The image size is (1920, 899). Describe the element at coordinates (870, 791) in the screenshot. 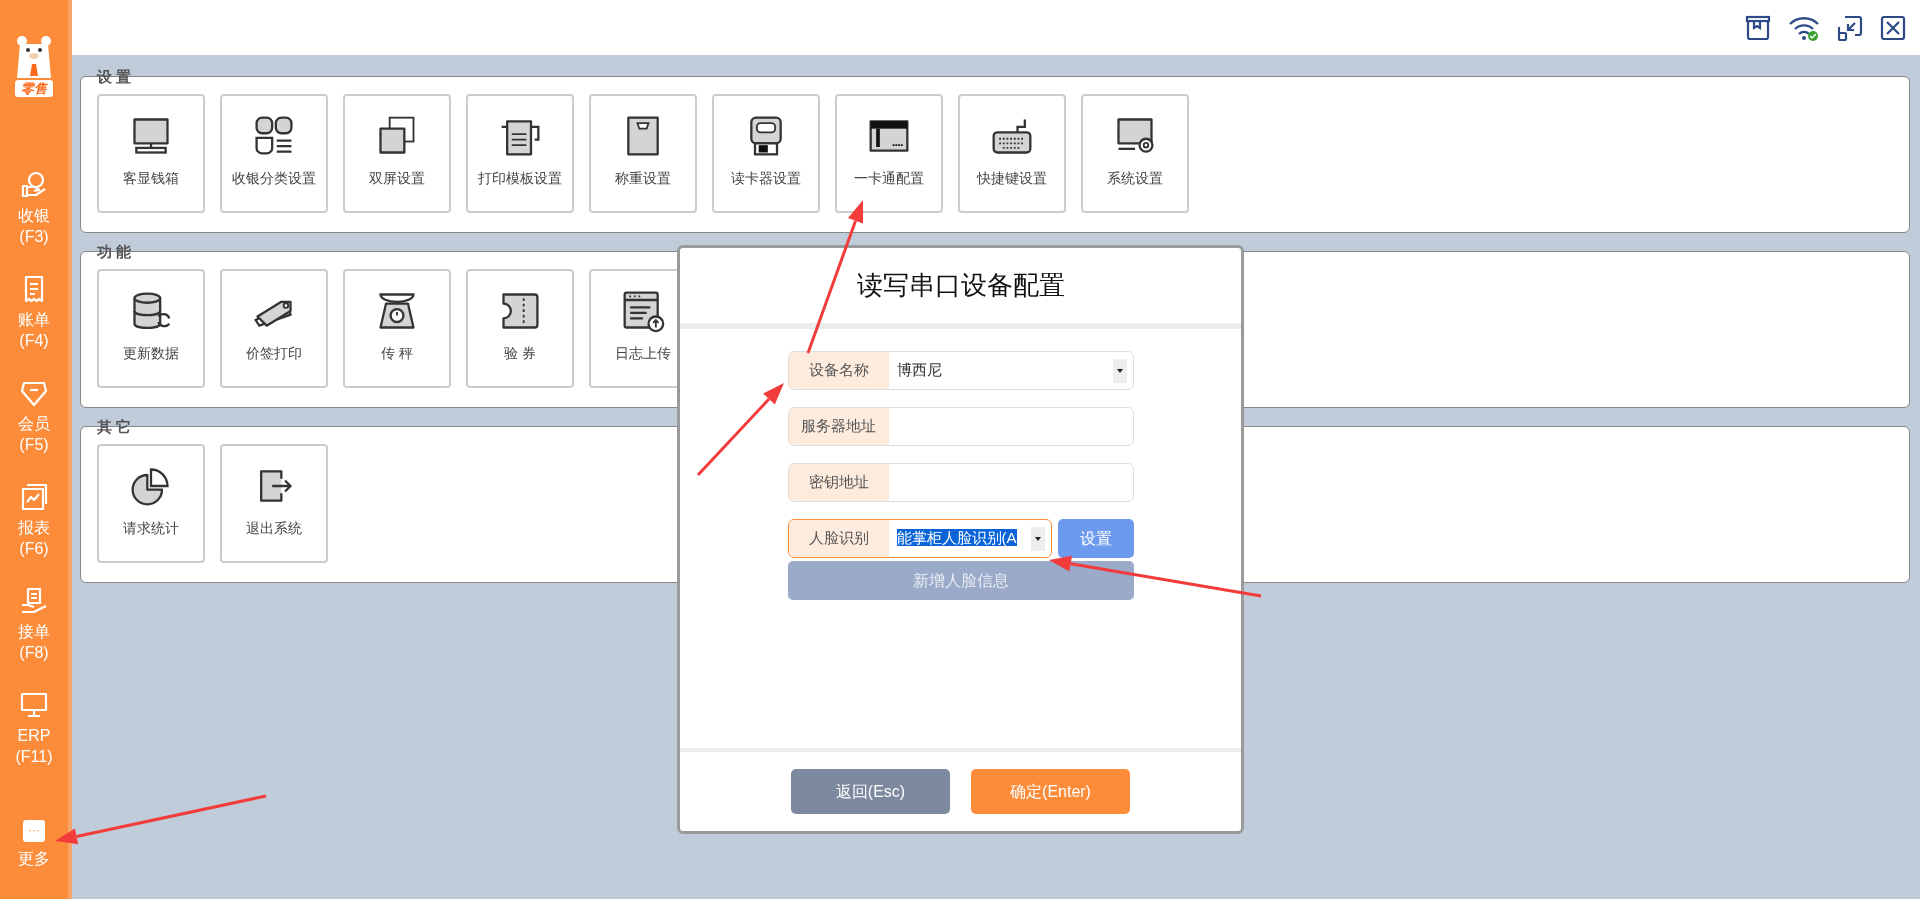

I see `cancel-button: 返回(Esc)` at that location.